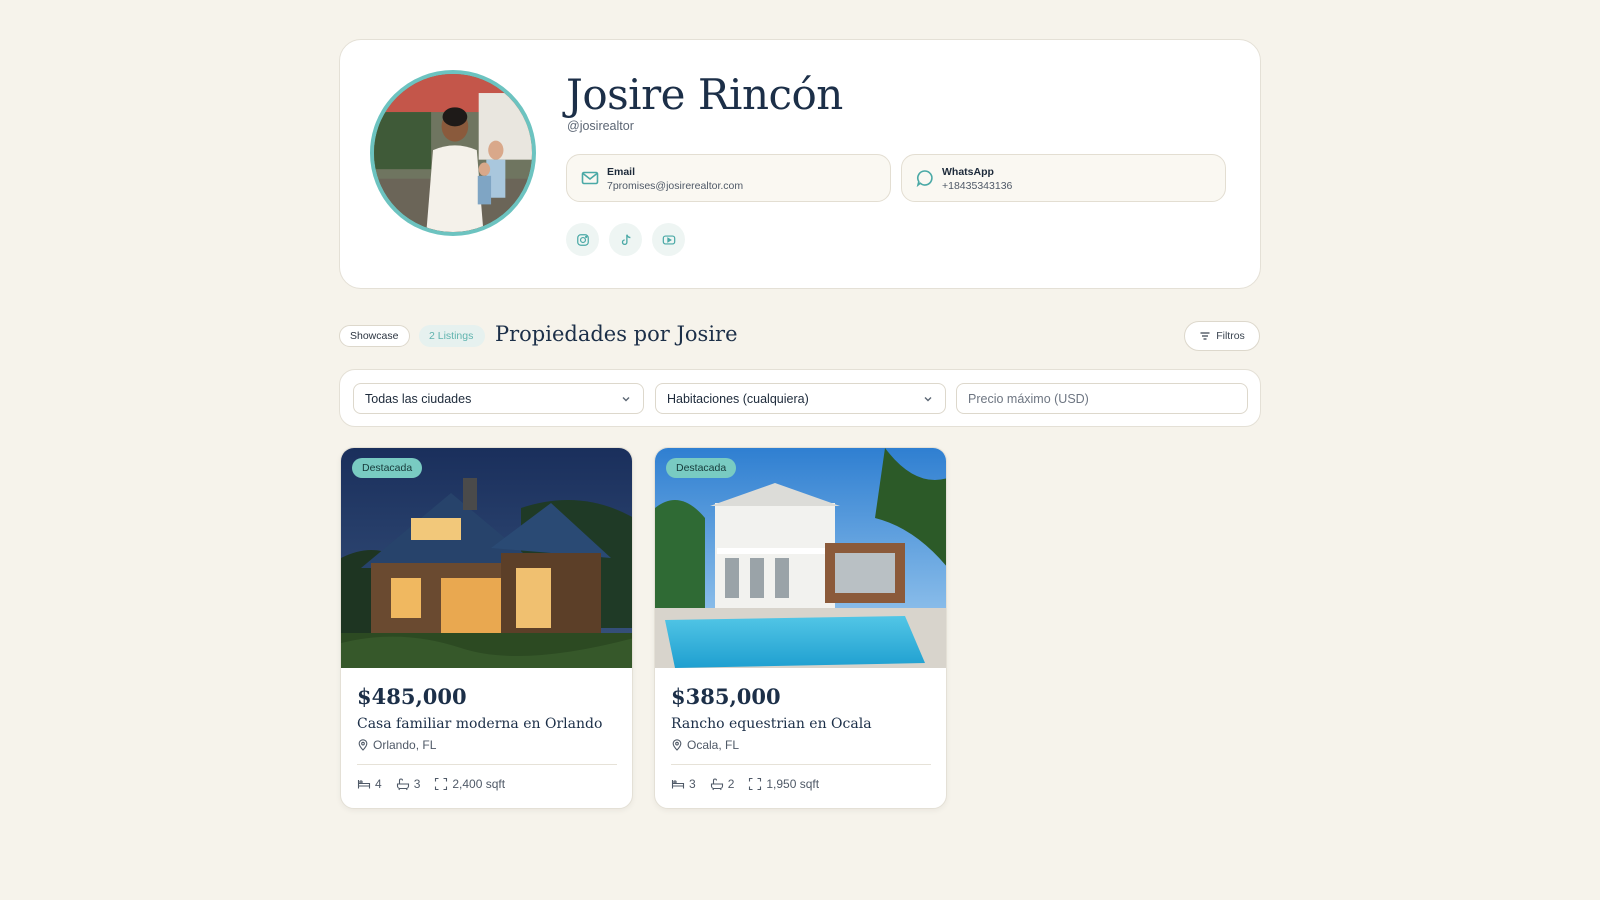 Image resolution: width=1600 pixels, height=900 pixels. I want to click on tiktok-button, so click(625, 239).